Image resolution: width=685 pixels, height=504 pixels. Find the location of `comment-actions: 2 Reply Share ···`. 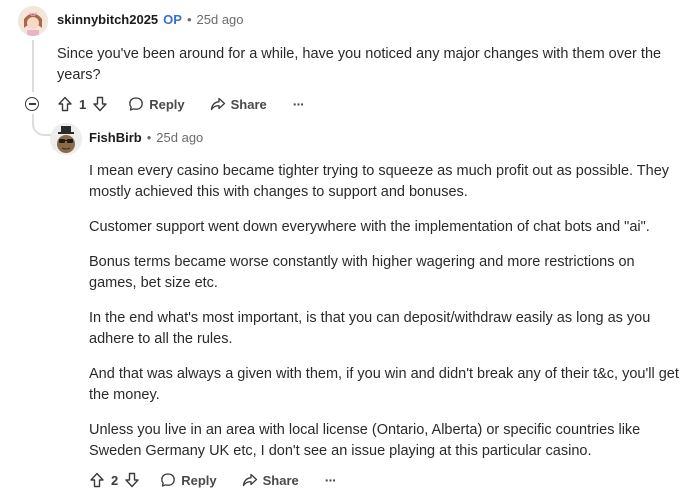

comment-actions: 2 Reply Share ··· is located at coordinates (213, 480).